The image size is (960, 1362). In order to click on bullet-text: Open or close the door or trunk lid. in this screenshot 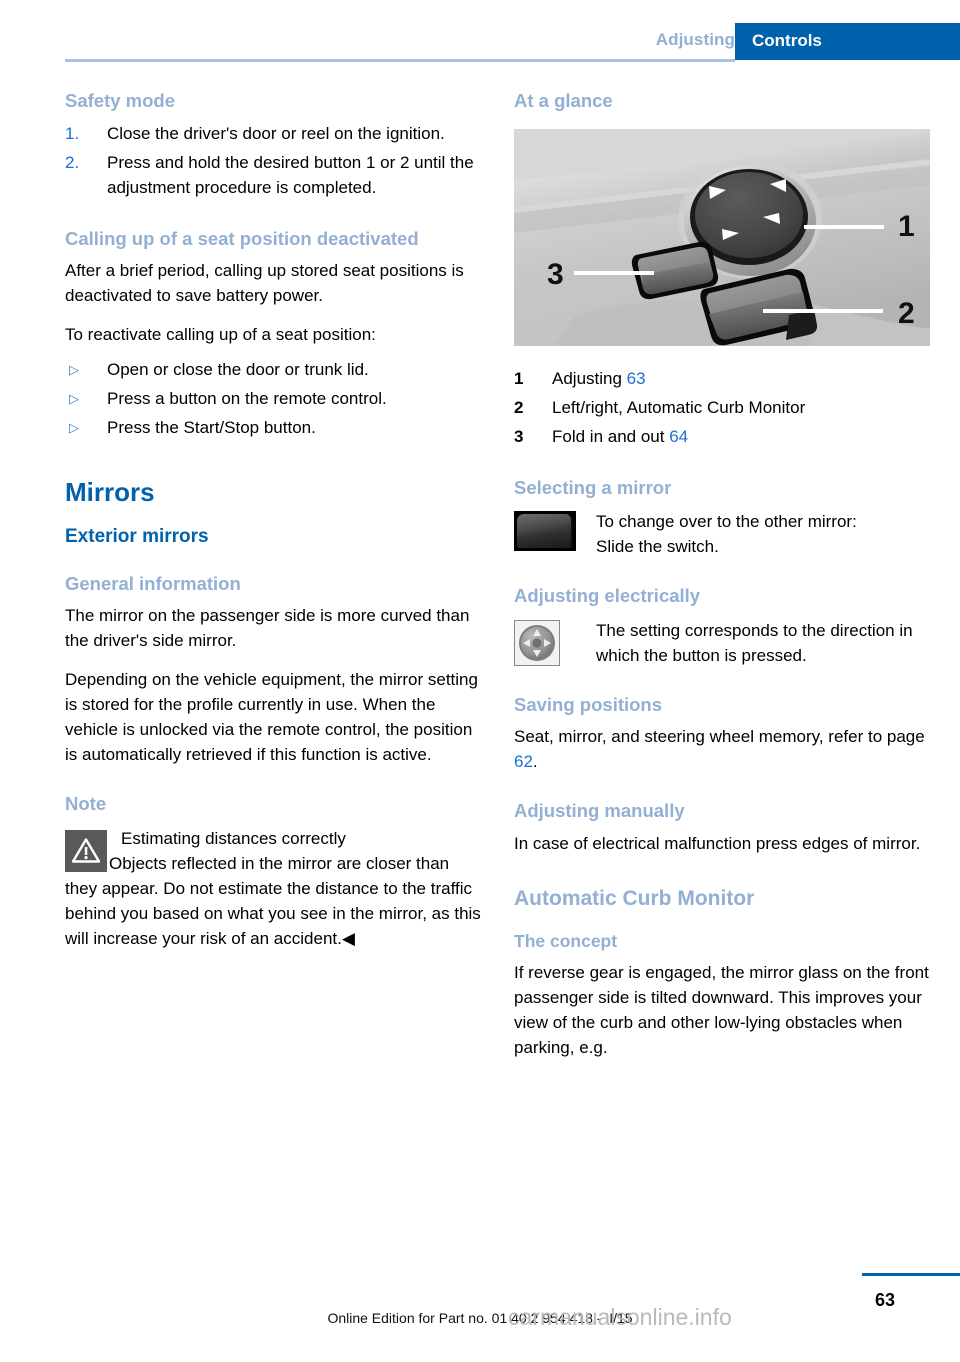, I will do `click(238, 370)`.